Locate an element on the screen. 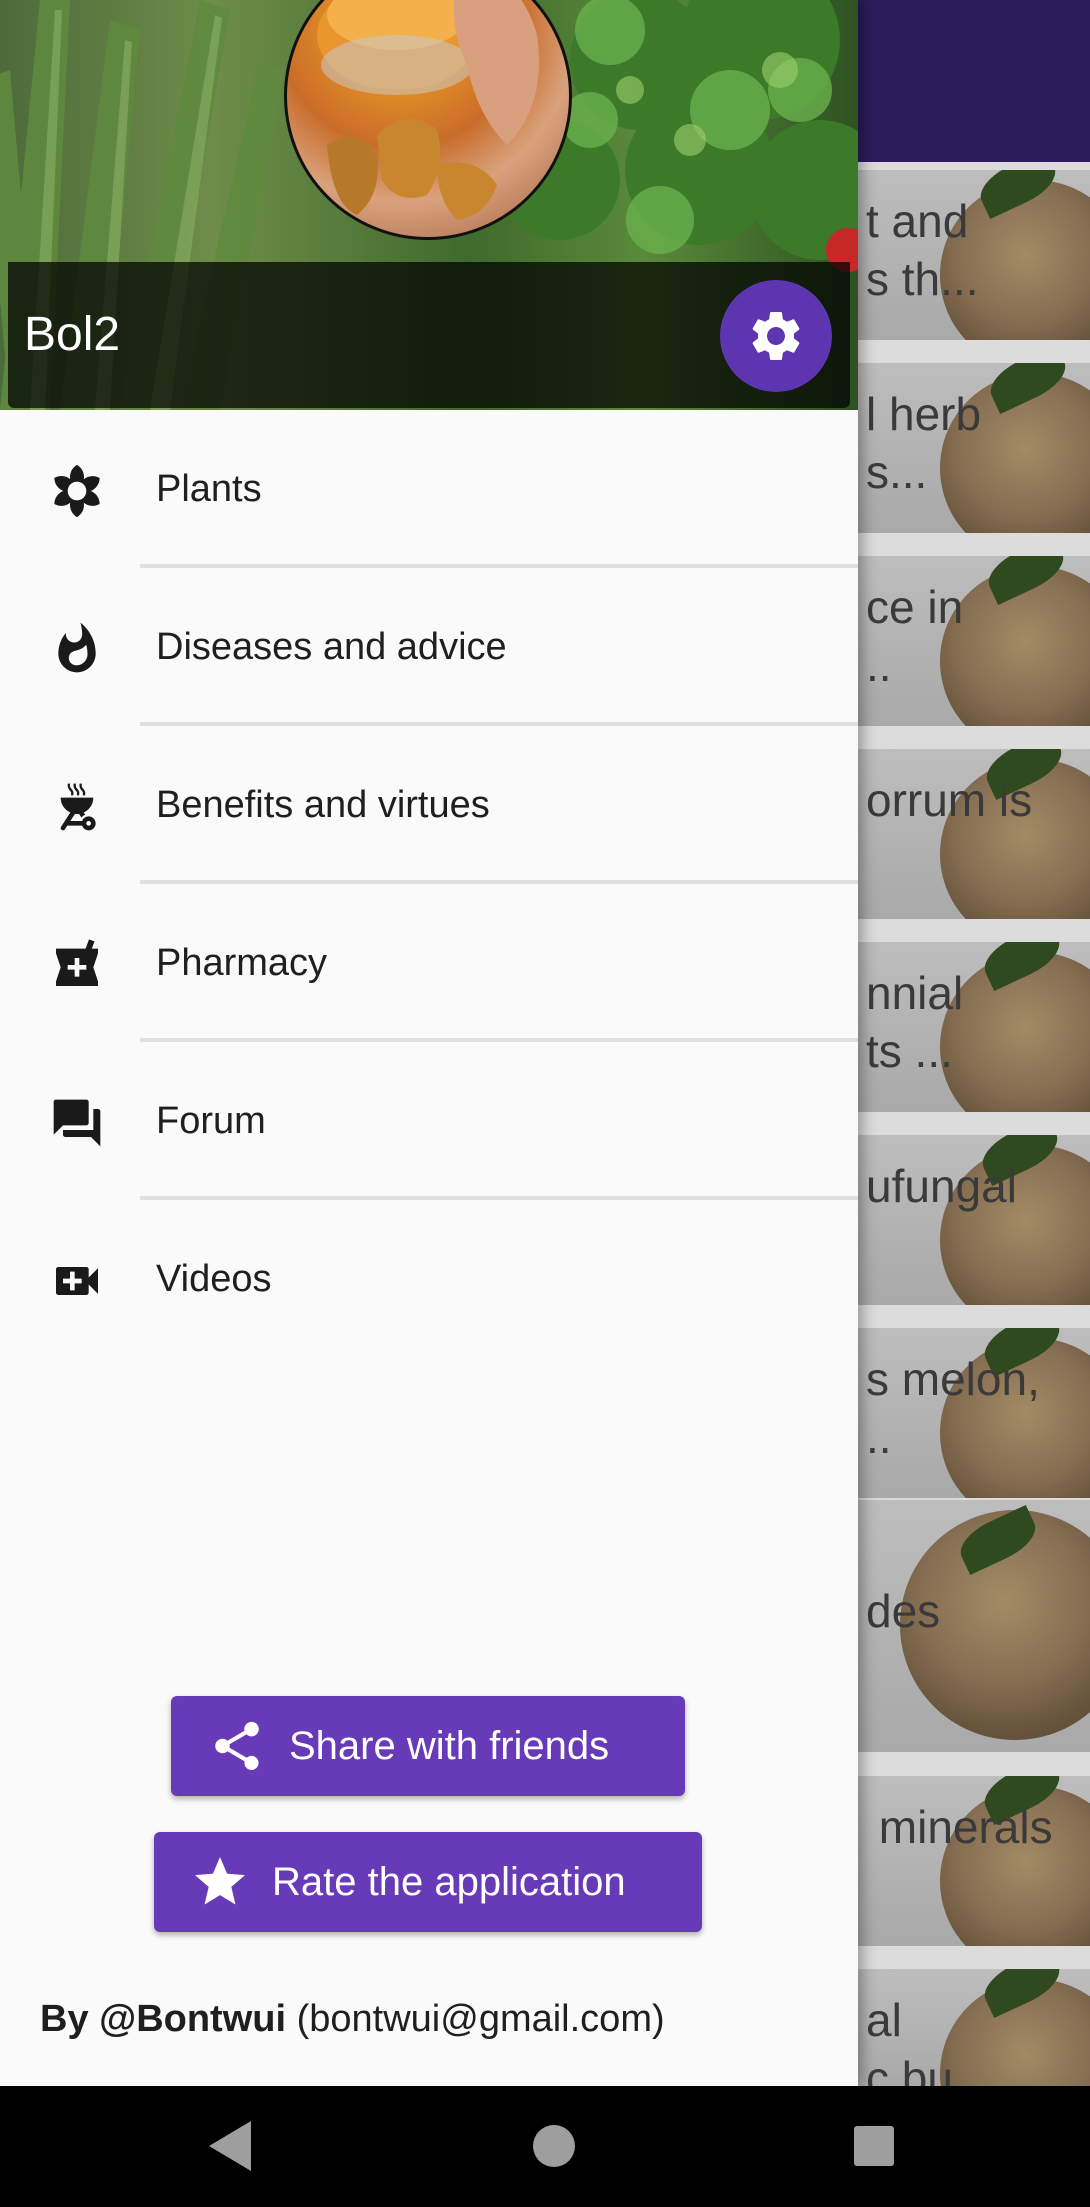 The image size is (1090, 2207). menu-item-diseases: Diseases and advice is located at coordinates (429, 647).